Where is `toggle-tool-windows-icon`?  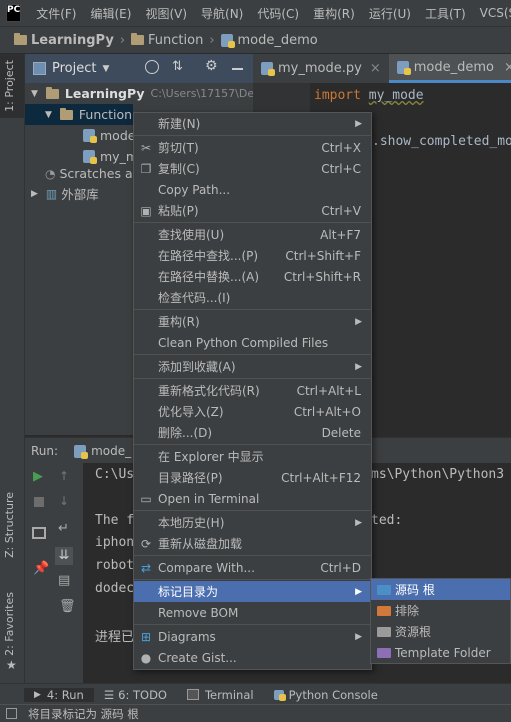
toggle-tool-windows-icon is located at coordinates (11, 713).